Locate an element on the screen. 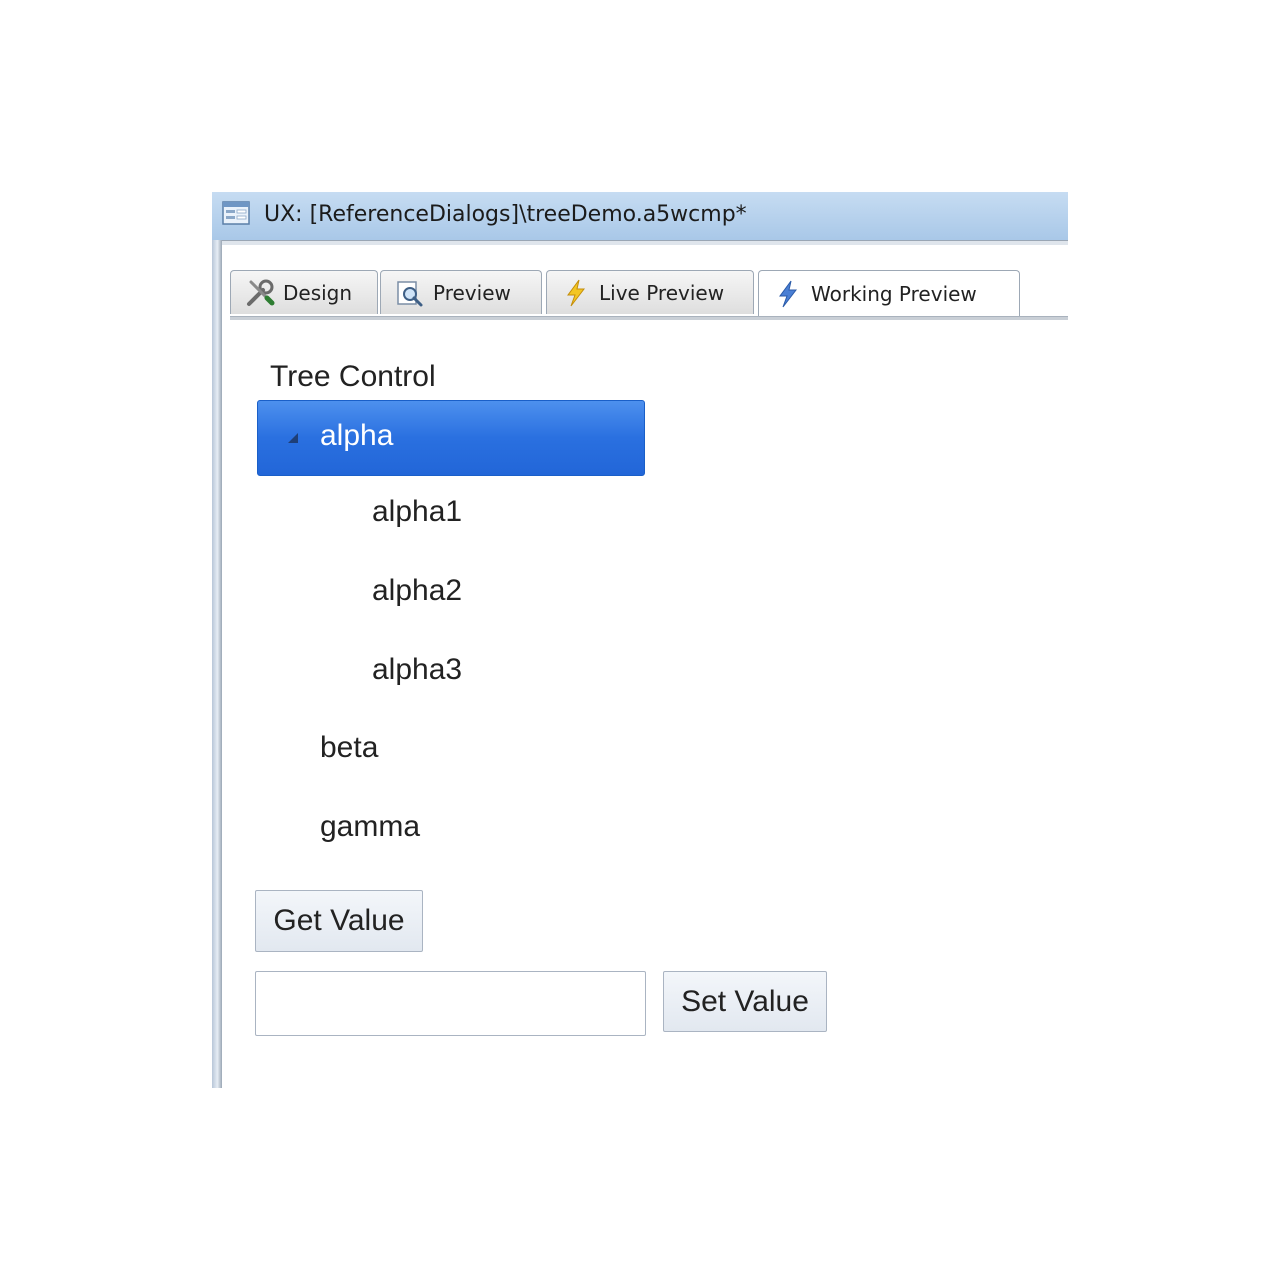  tree-node-label: beta is located at coordinates (349, 747).